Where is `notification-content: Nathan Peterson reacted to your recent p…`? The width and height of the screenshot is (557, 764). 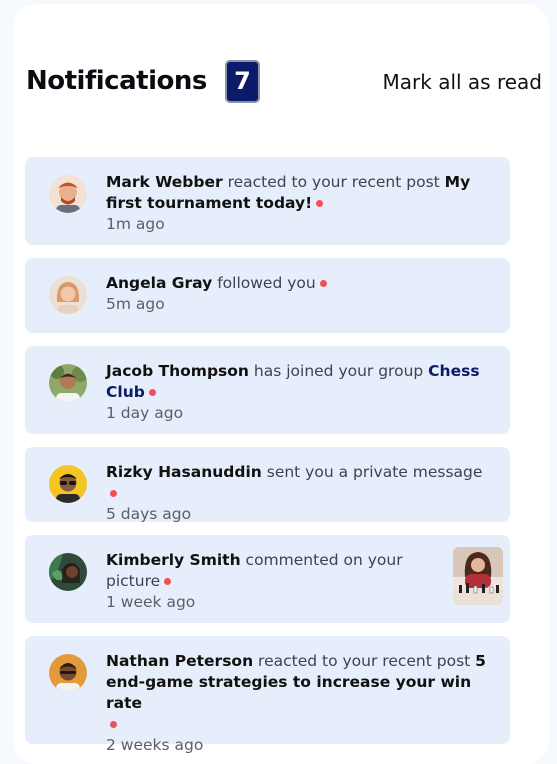
notification-content: Nathan Peterson reacted to your recent p… is located at coordinates (296, 703).